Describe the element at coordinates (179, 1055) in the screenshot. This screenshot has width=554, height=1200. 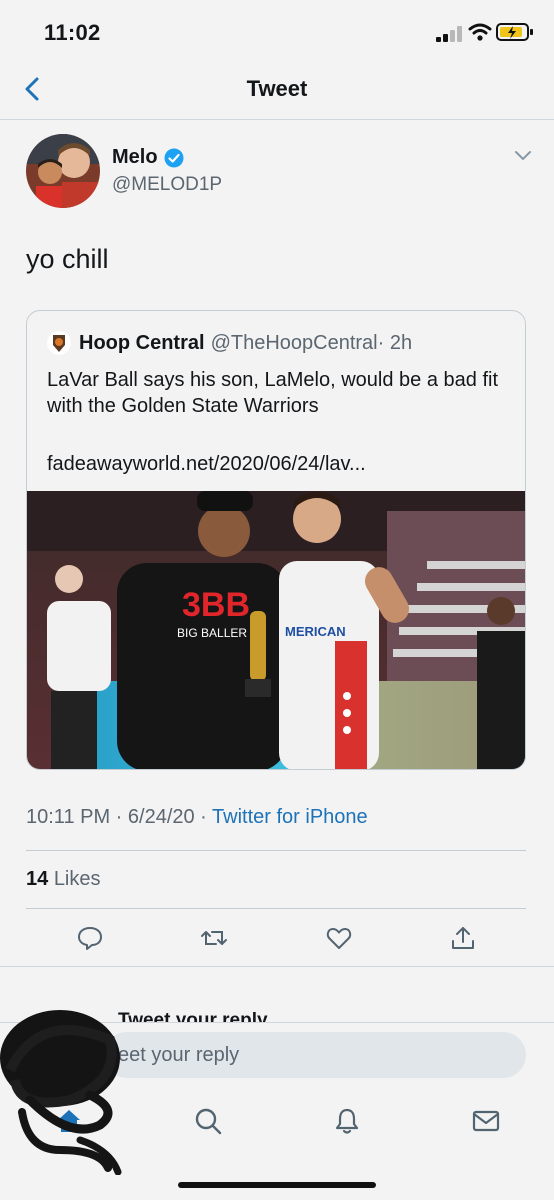
I see `reply-placeholder: eet your reply` at that location.